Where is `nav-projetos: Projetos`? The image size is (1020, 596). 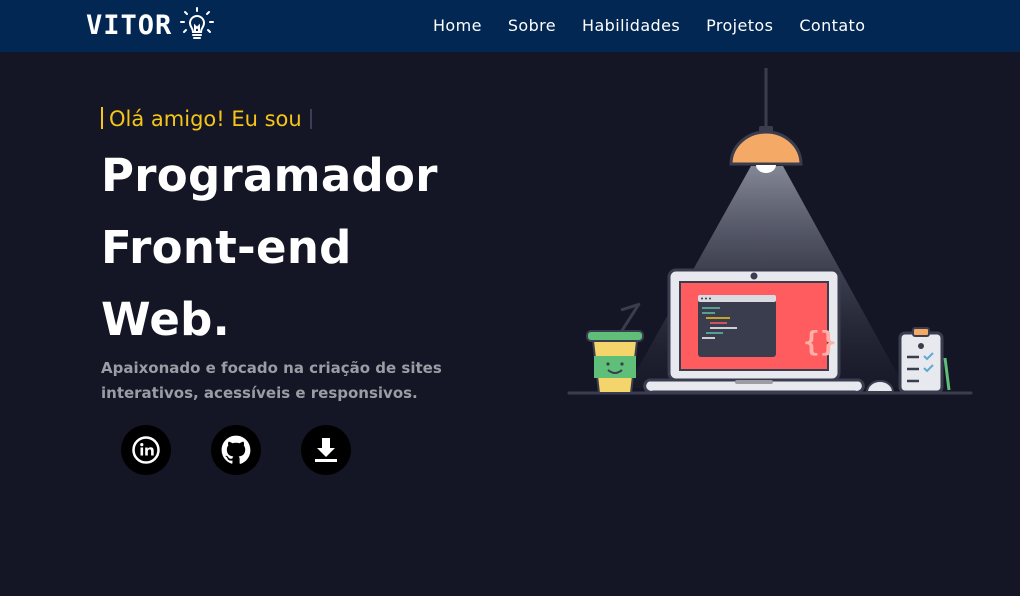
nav-projetos: Projetos is located at coordinates (739, 25).